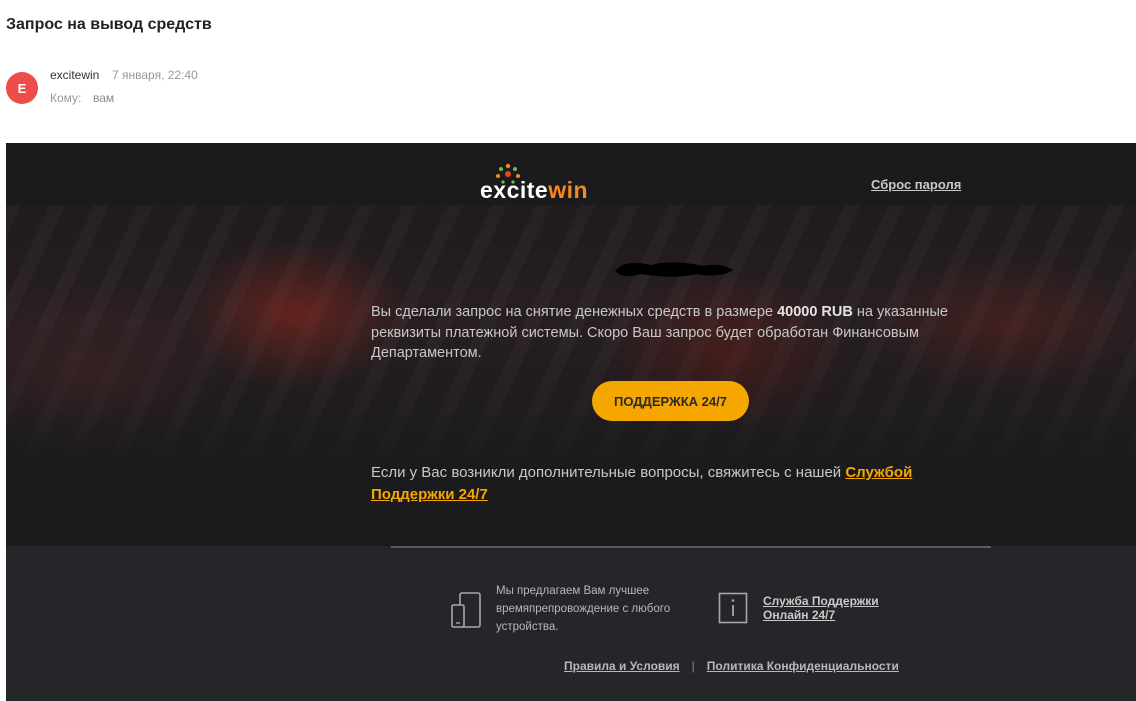 This screenshot has width=1136, height=701. Describe the element at coordinates (622, 666) in the screenshot. I see `terms-link: Правила и Условия` at that location.